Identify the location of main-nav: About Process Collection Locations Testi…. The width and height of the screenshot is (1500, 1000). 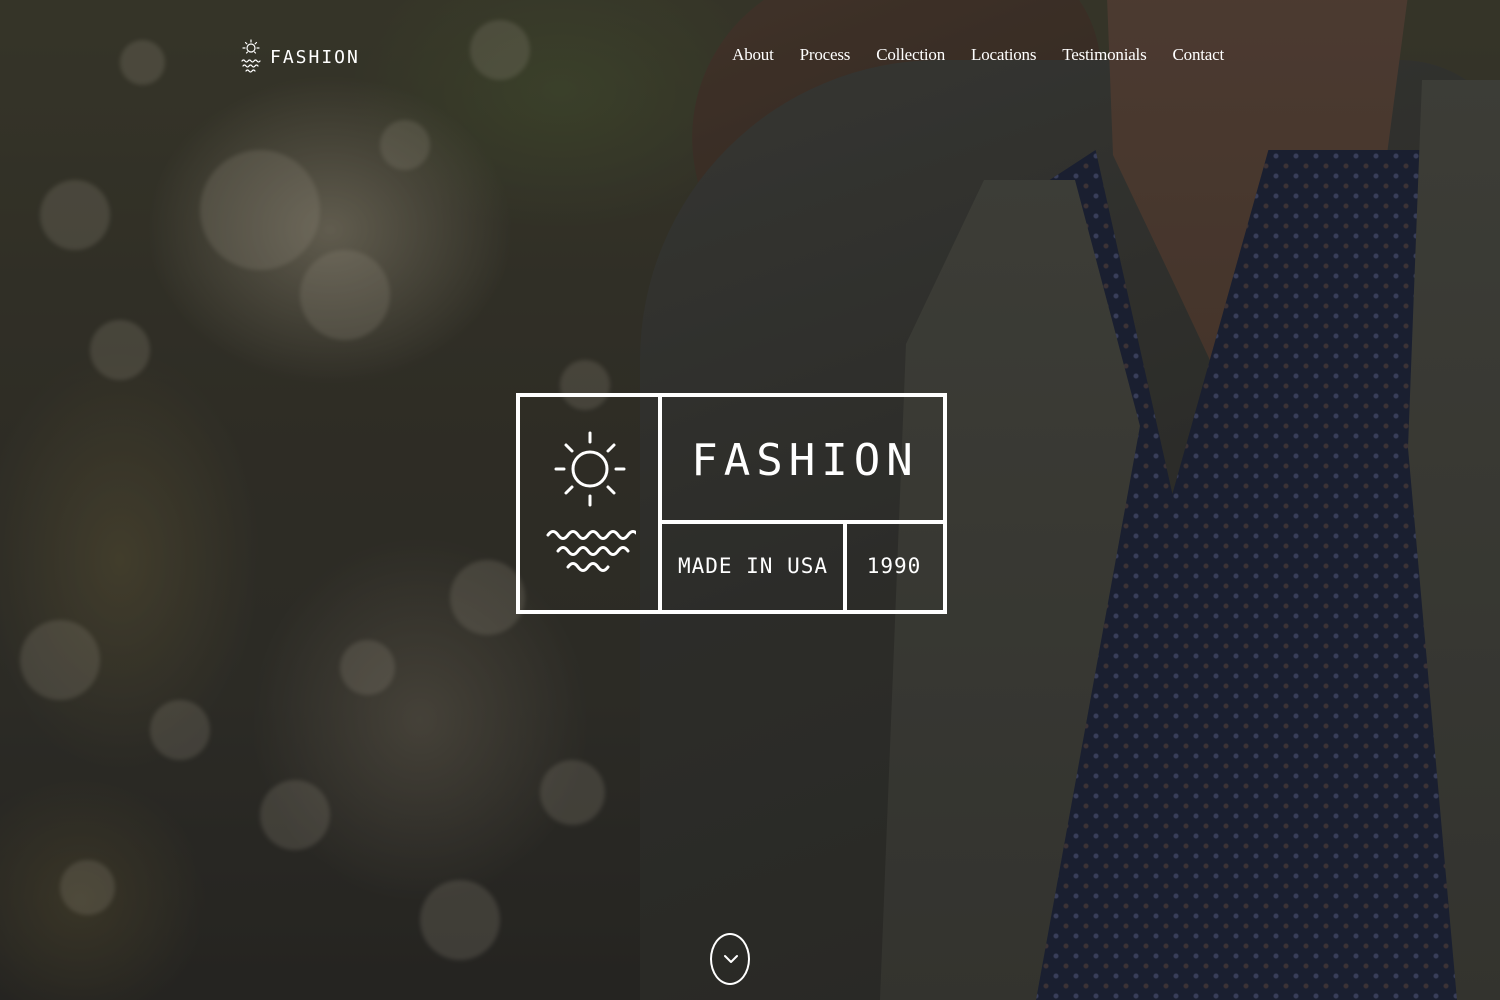
(978, 55).